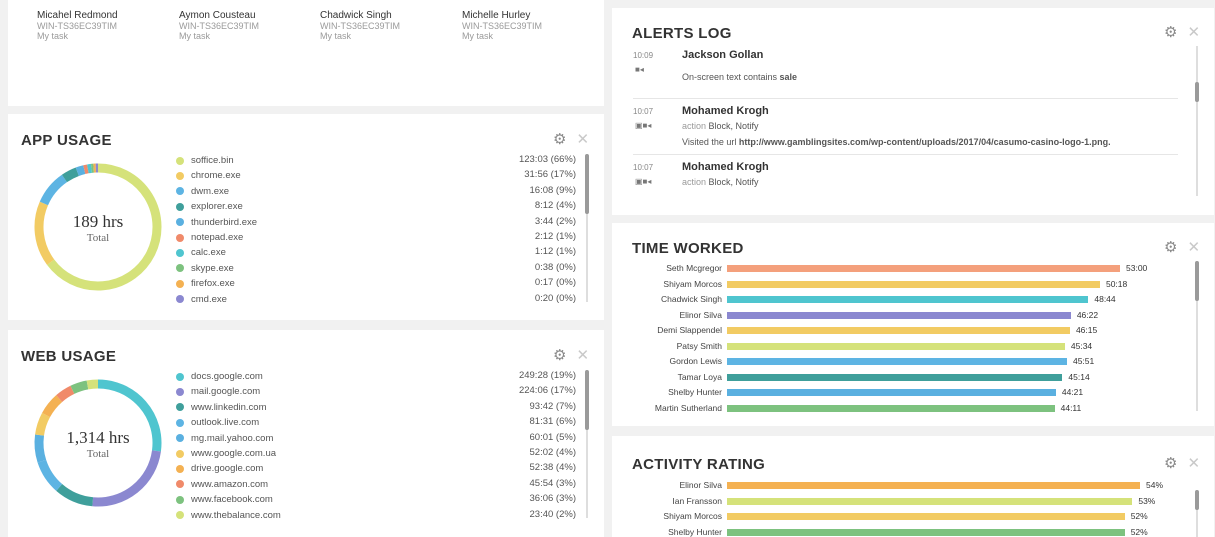 This screenshot has width=1215, height=537. Describe the element at coordinates (700, 485) in the screenshot. I see `bar-label: Elinor Silva` at that location.